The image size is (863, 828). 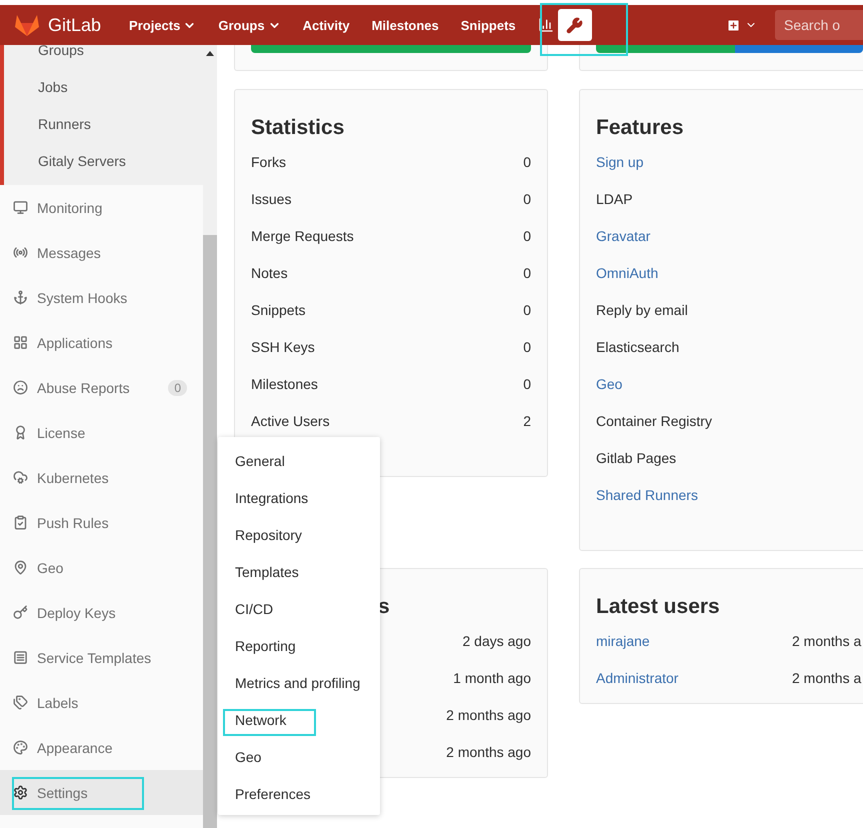 I want to click on grid-icon, so click(x=20, y=342).